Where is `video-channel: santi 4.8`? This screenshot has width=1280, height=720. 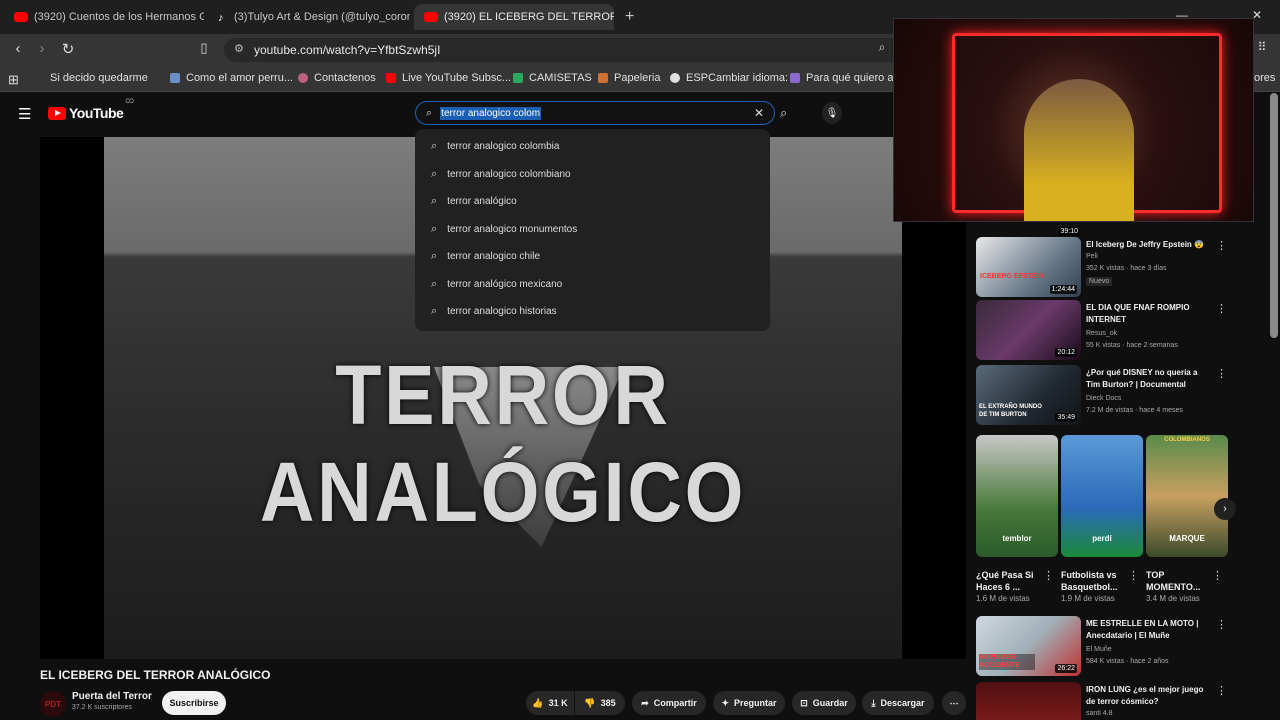 video-channel: santi 4.8 is located at coordinates (1099, 713).